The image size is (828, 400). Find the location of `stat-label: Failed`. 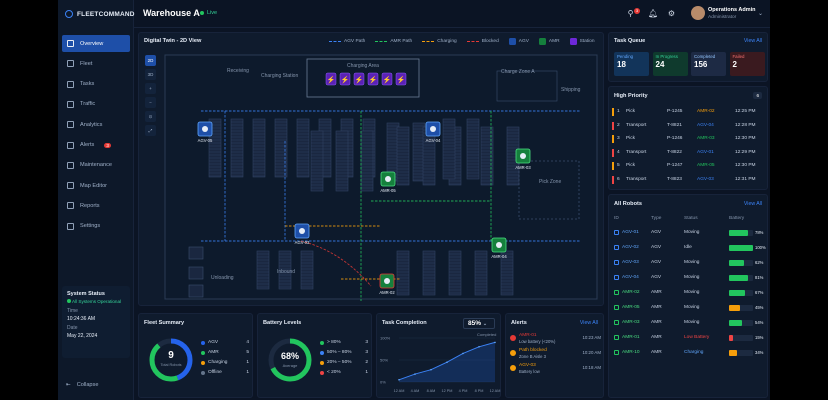

stat-label: Failed is located at coordinates (738, 56).